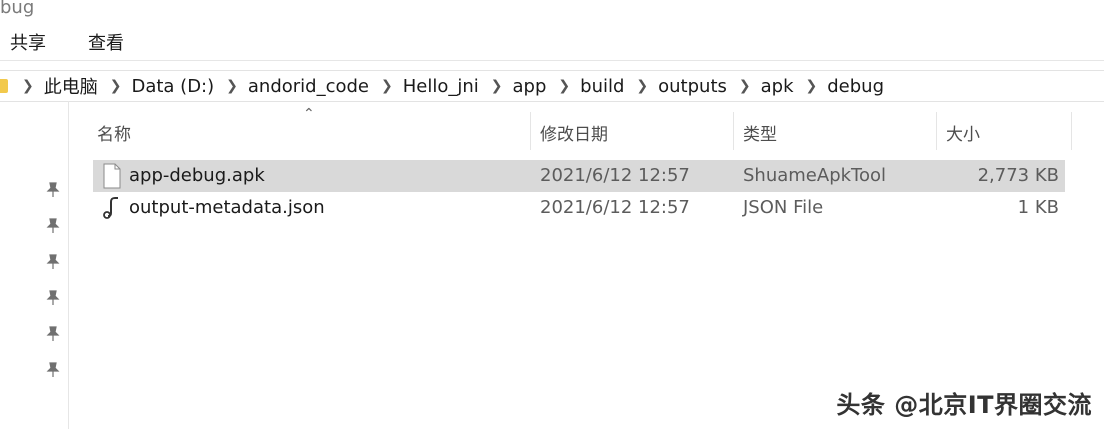  Describe the element at coordinates (602, 86) in the screenshot. I see `breadcrumb-item: build` at that location.